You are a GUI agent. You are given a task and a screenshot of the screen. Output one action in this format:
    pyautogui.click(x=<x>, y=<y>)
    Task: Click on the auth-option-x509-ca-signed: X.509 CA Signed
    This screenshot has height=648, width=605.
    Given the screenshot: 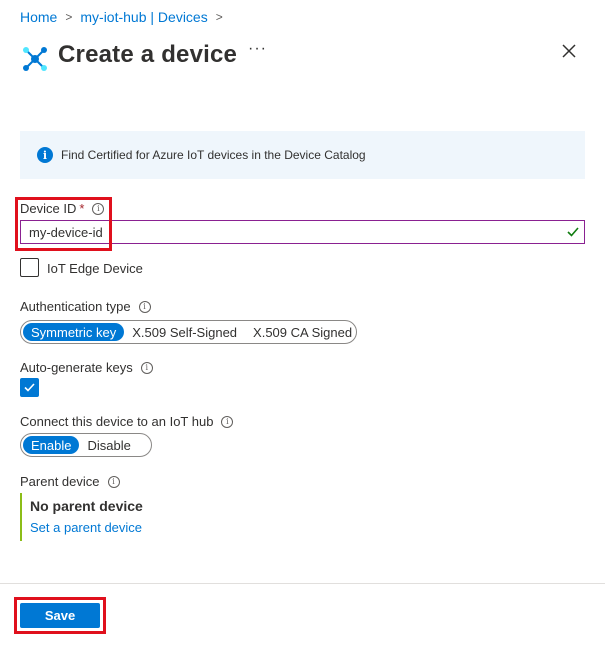 What is the action you would take?
    pyautogui.click(x=302, y=332)
    